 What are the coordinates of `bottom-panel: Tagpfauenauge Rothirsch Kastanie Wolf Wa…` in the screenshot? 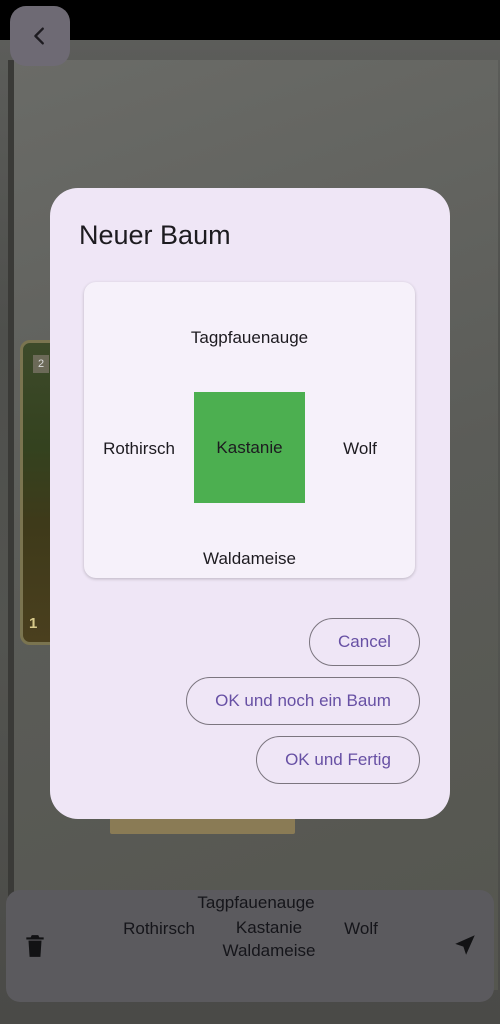 It's located at (250, 946).